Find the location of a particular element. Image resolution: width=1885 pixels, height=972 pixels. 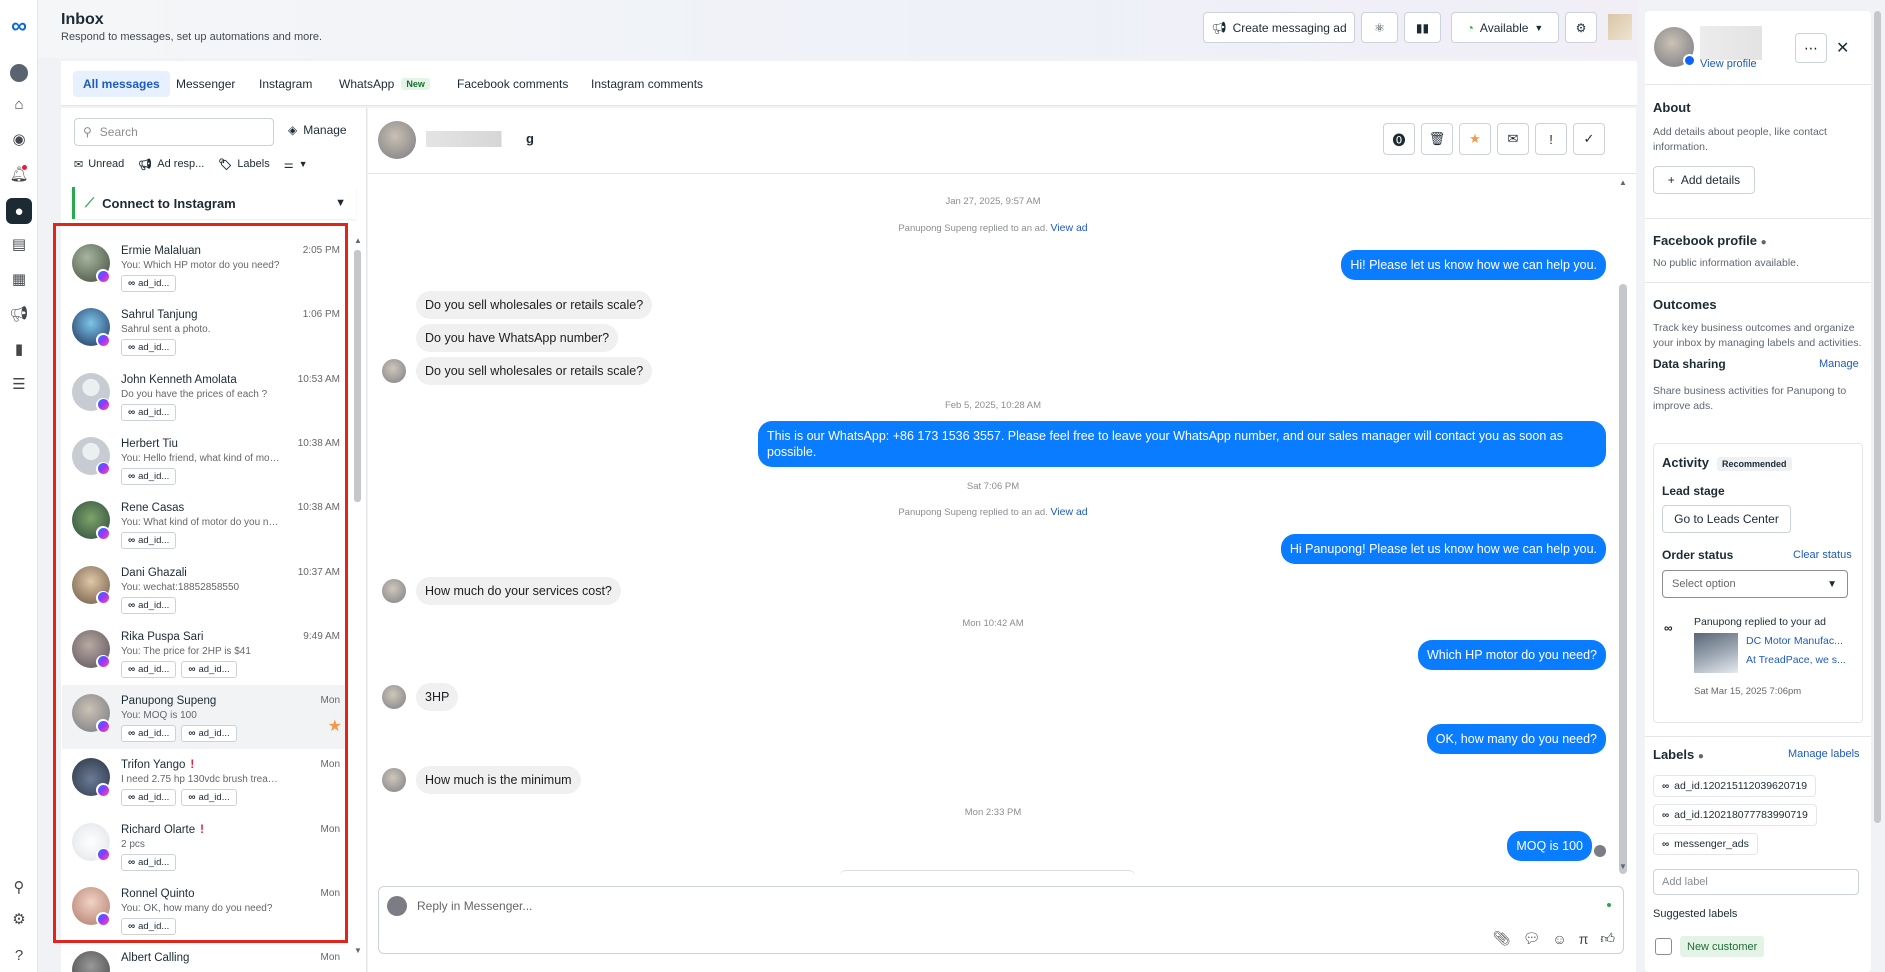

delete-button: 🗑︎ is located at coordinates (1437, 139).